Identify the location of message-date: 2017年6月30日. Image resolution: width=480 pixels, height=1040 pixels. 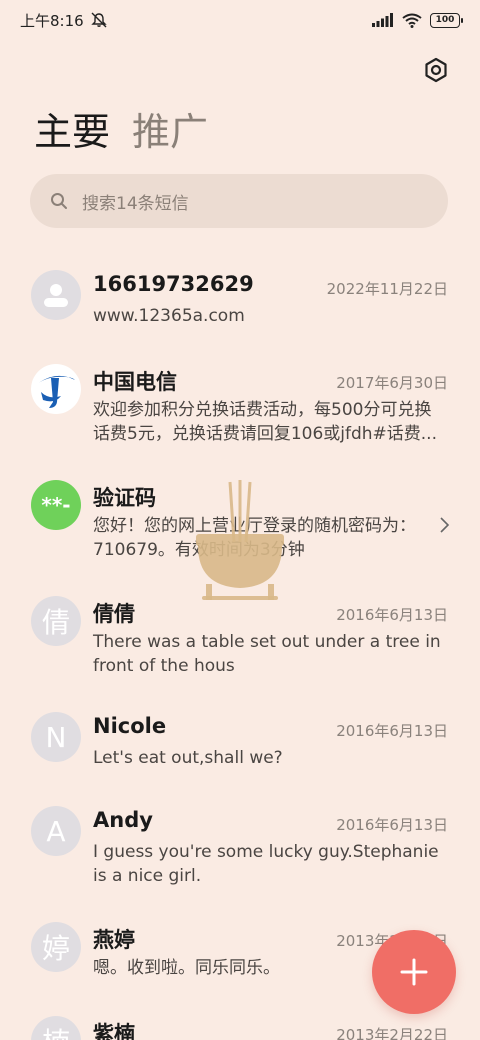
(392, 383).